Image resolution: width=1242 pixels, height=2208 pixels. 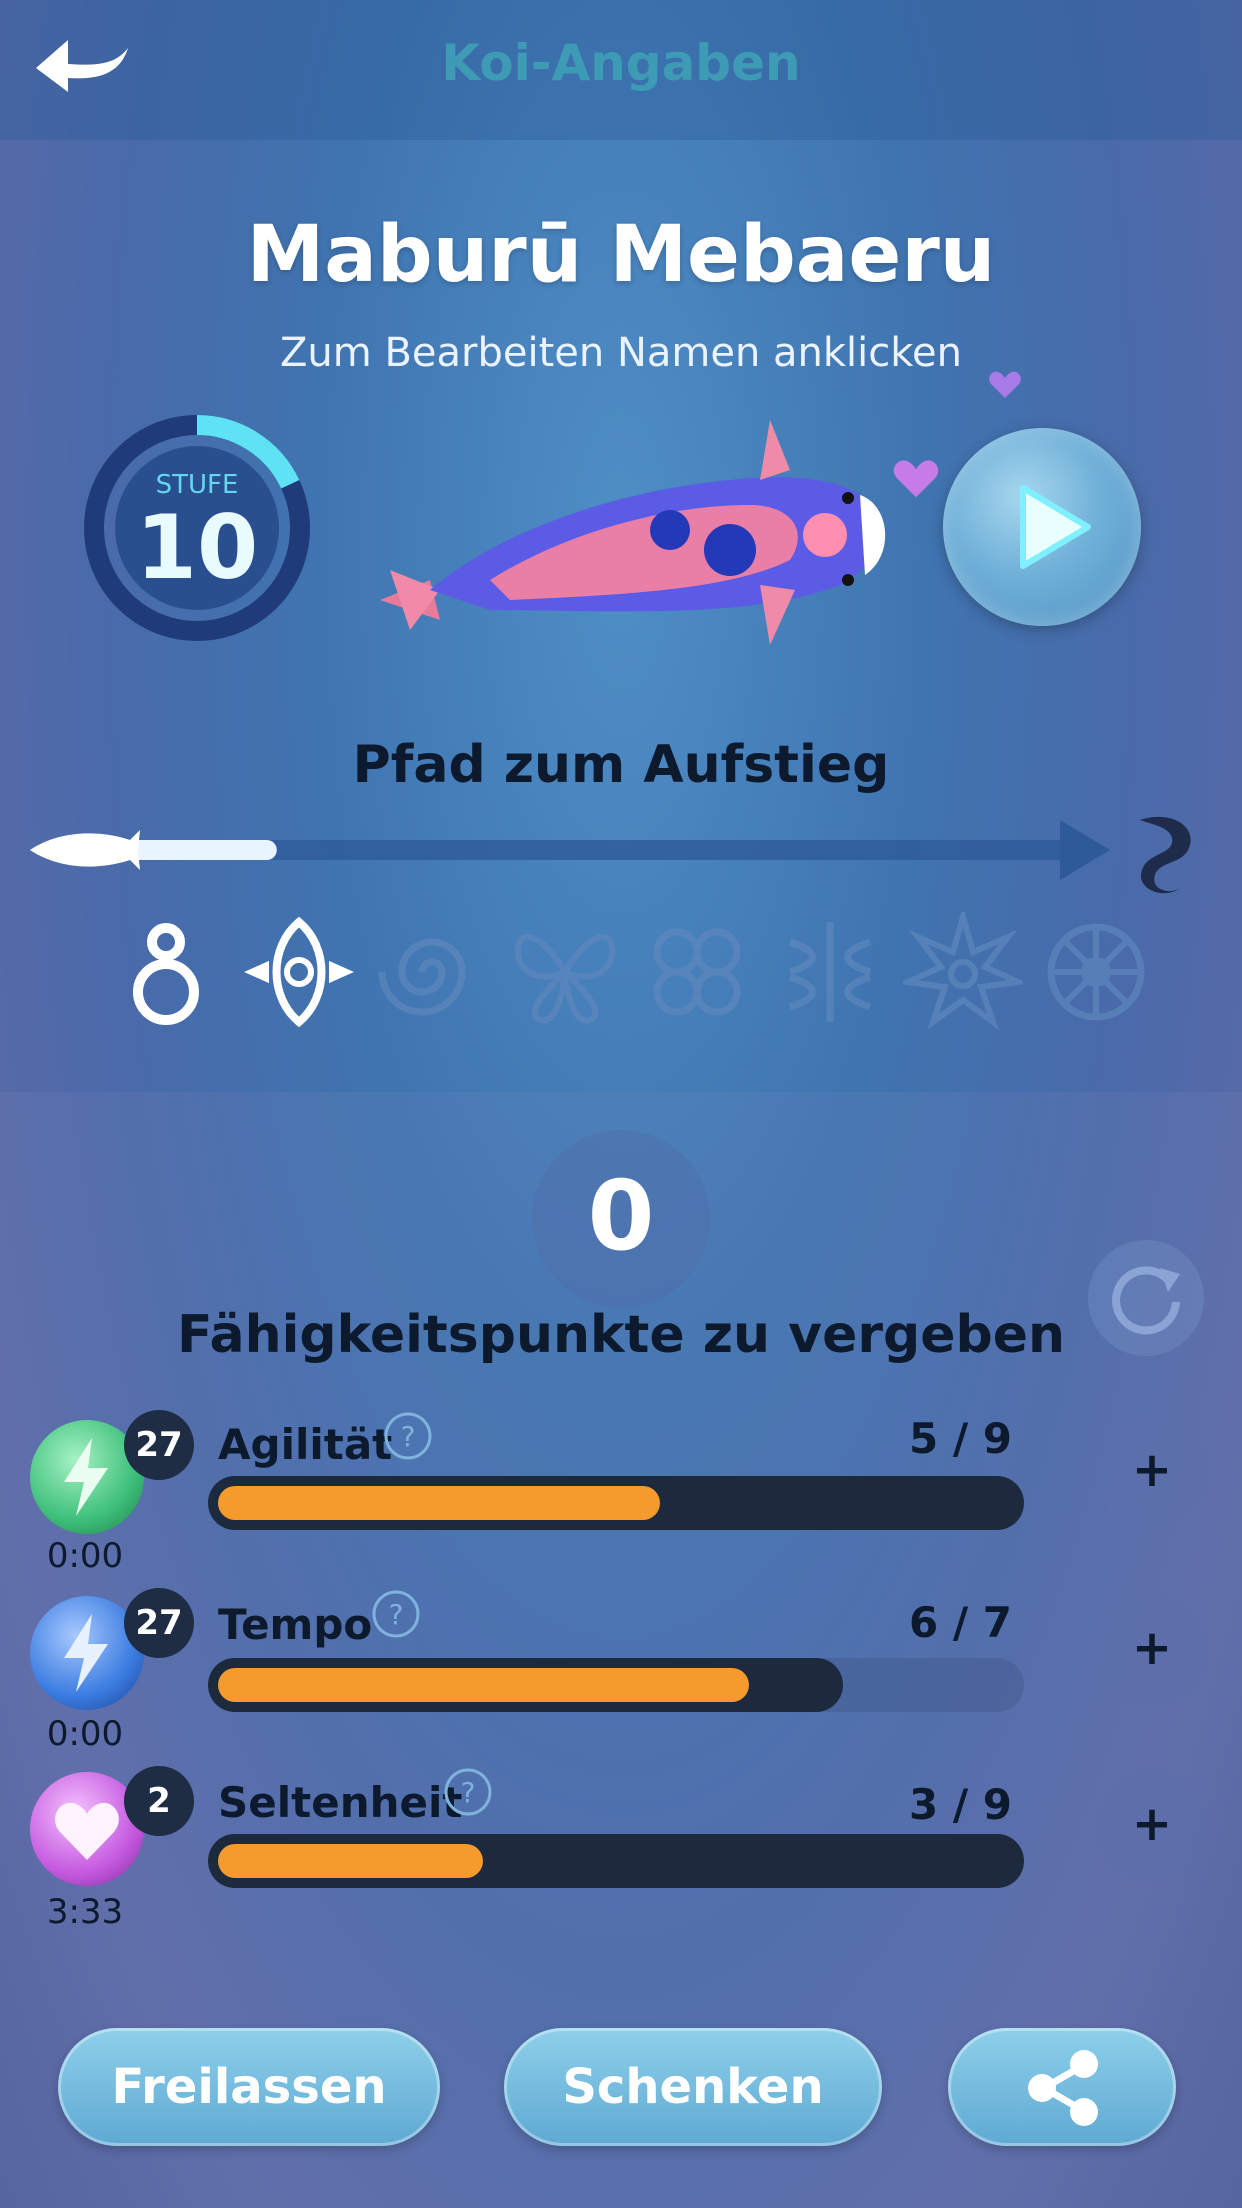 I want to click on stat-name: Tempo, so click(x=295, y=1624).